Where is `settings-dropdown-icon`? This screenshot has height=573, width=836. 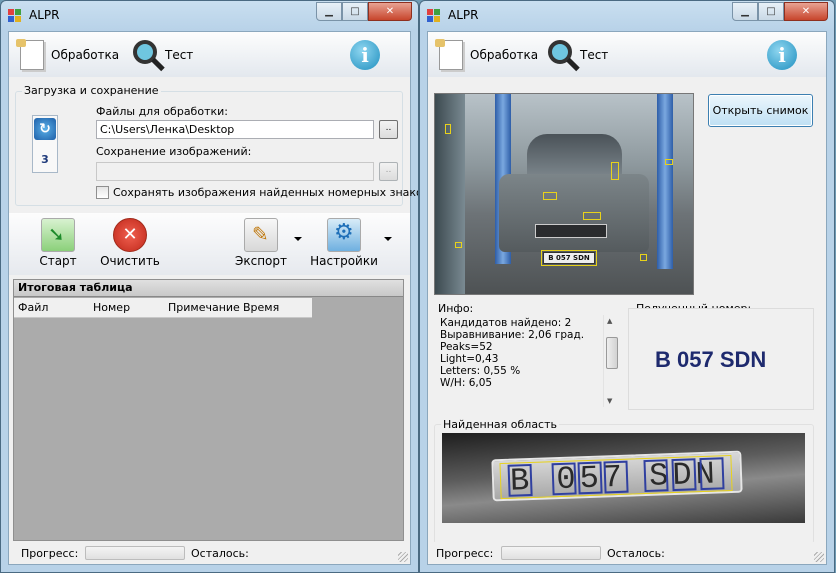
settings-dropdown-icon is located at coordinates (388, 239).